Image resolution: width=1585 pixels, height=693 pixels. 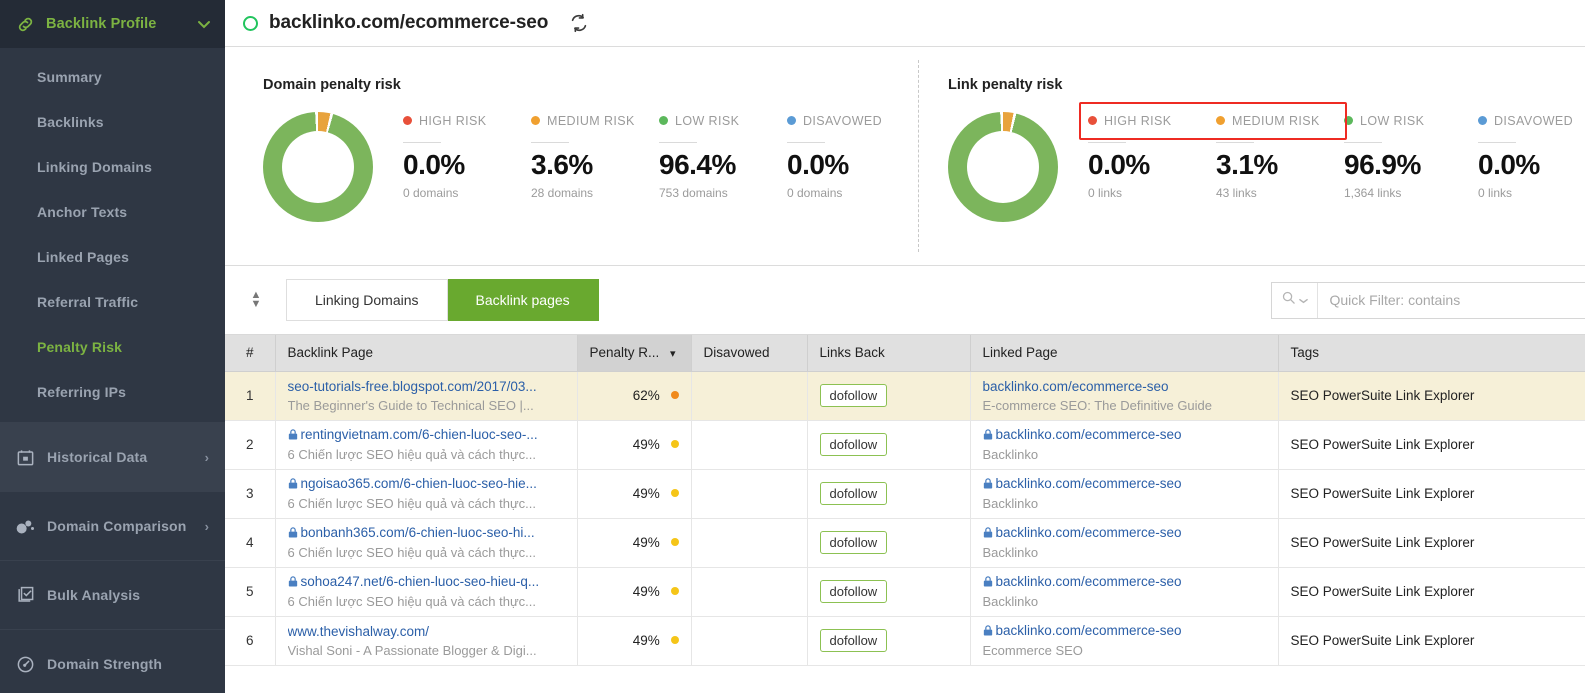 What do you see at coordinates (117, 526) in the screenshot?
I see `sidebar-item-label: Domain Comparison` at bounding box center [117, 526].